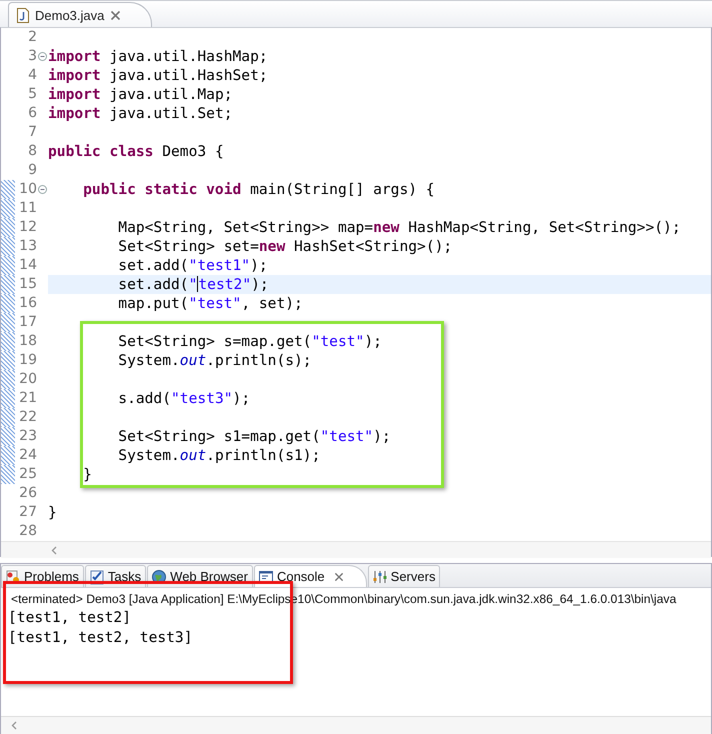 The height and width of the screenshot is (734, 712). What do you see at coordinates (69, 15) in the screenshot?
I see `tab-title: Demo3.java` at bounding box center [69, 15].